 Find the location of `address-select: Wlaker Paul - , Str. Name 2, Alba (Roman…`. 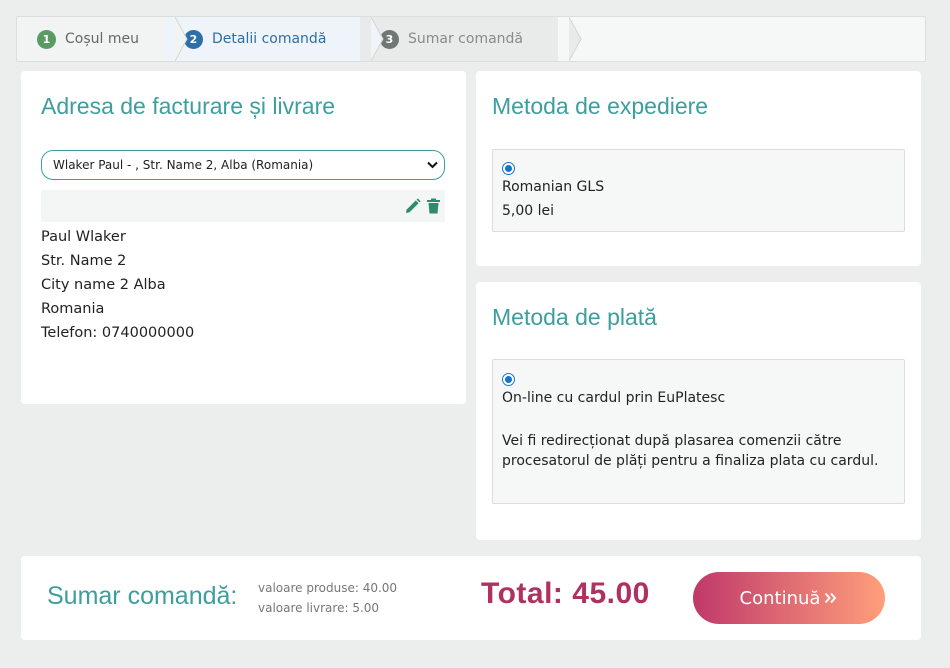

address-select: Wlaker Paul - , Str. Name 2, Alba (Roman… is located at coordinates (243, 165).